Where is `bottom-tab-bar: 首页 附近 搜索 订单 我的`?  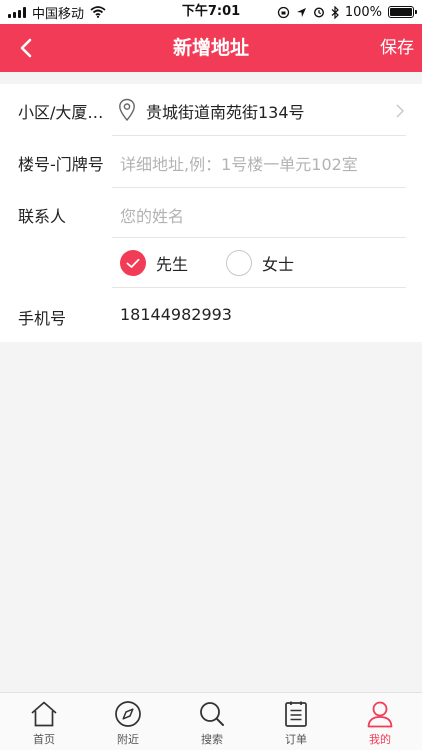 bottom-tab-bar: 首页 附近 搜索 订单 我的 is located at coordinates (211, 721).